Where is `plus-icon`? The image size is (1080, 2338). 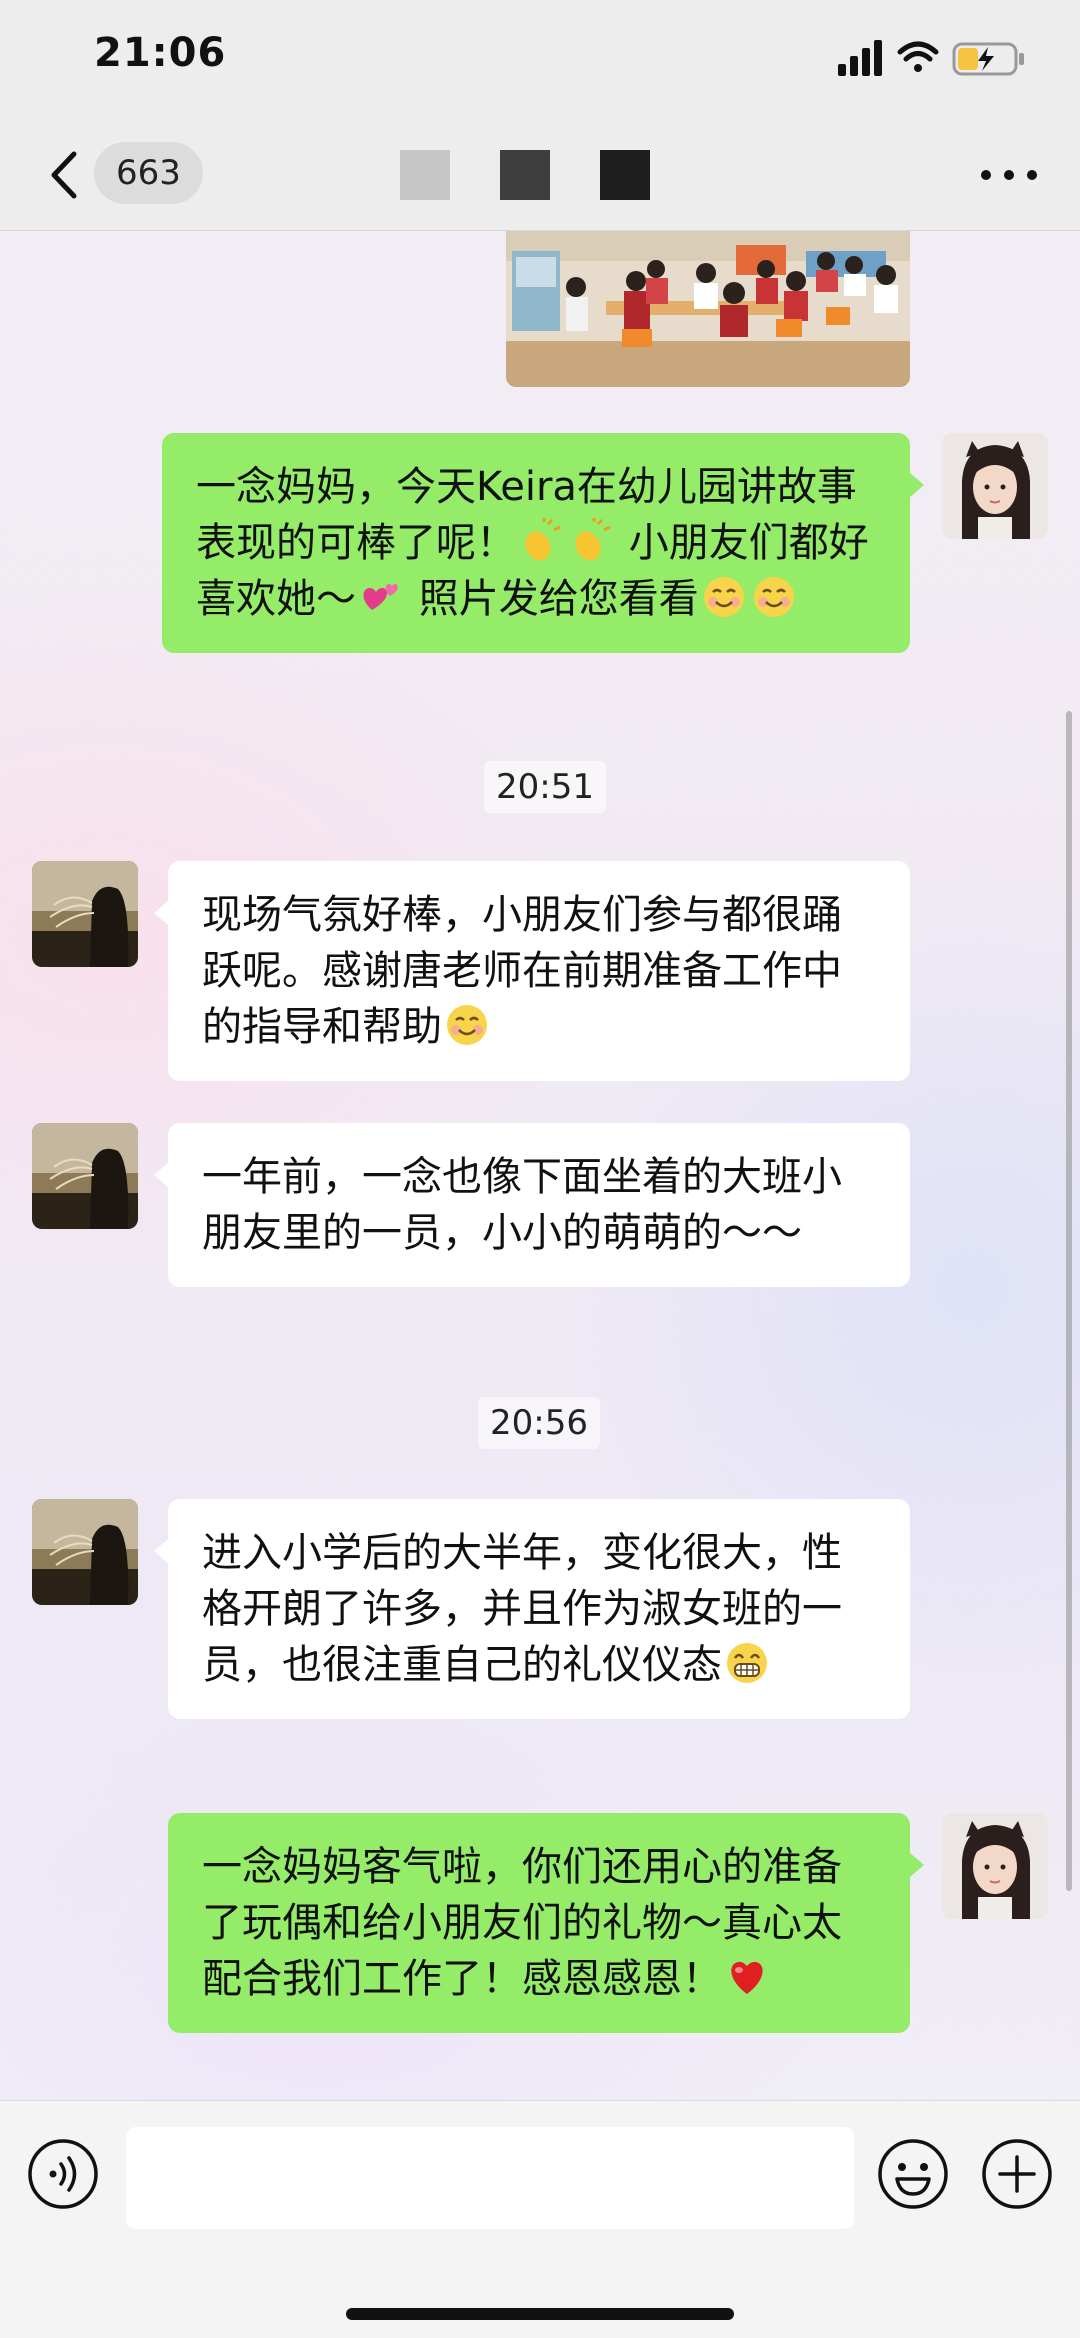 plus-icon is located at coordinates (1017, 2174).